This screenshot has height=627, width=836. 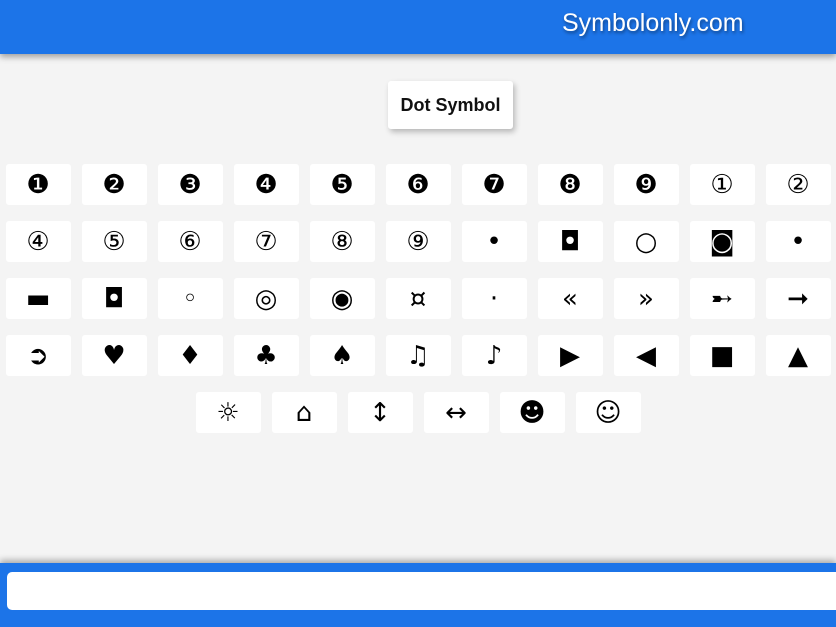 I want to click on symbol-button: ○, so click(x=646, y=241).